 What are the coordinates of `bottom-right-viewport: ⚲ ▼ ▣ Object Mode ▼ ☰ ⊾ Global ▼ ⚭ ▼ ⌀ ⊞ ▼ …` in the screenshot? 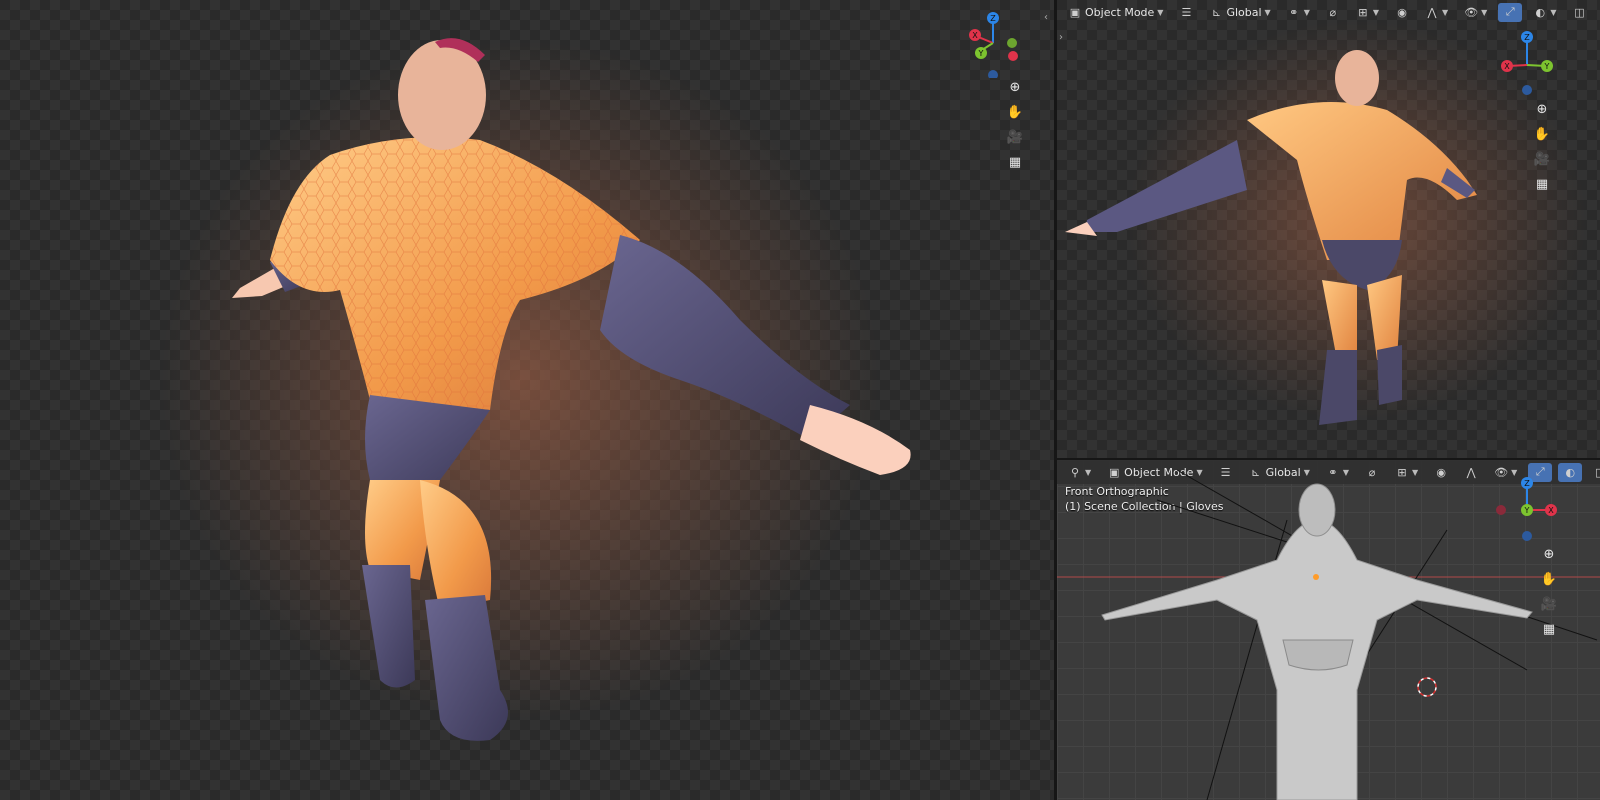 It's located at (1328, 630).